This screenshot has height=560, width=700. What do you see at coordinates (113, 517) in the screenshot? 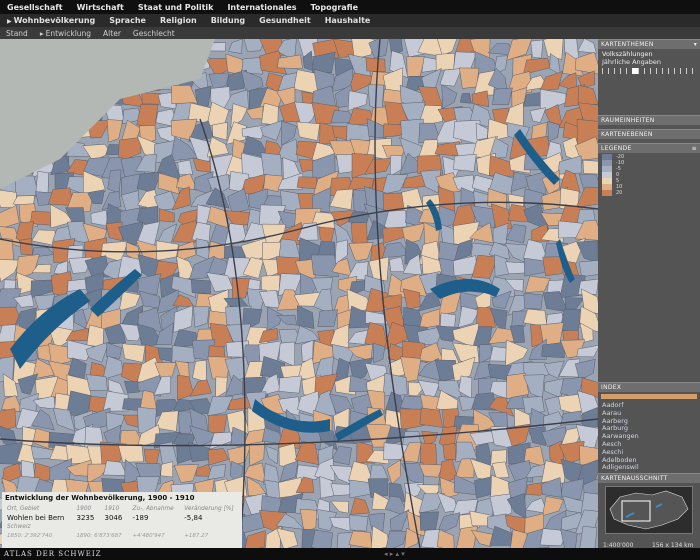
I see `info-value-1910: 3046` at bounding box center [113, 517].